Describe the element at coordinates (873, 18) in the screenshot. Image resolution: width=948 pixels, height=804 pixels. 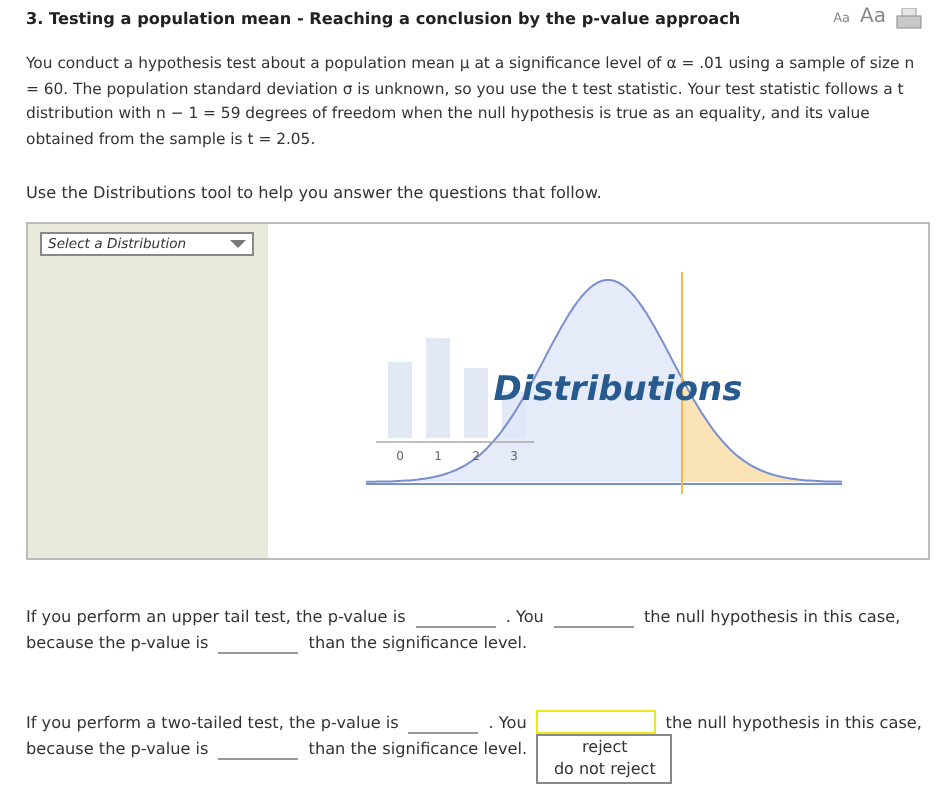
I see `text-size-button: Aa` at that location.